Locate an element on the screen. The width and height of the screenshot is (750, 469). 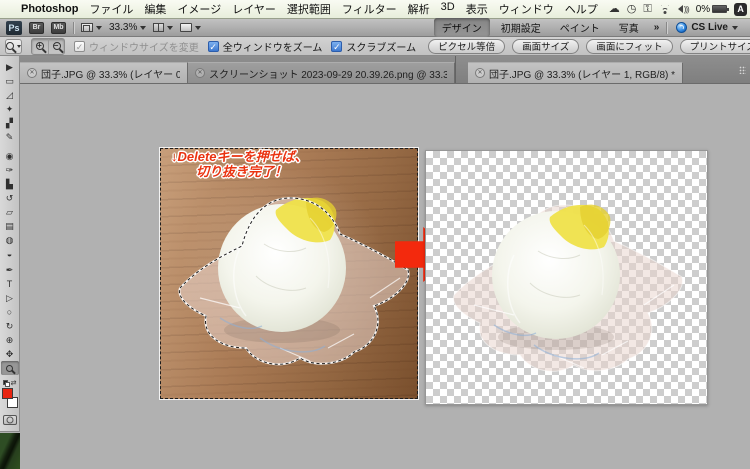
workspace-button: ペイント is located at coordinates (580, 27).